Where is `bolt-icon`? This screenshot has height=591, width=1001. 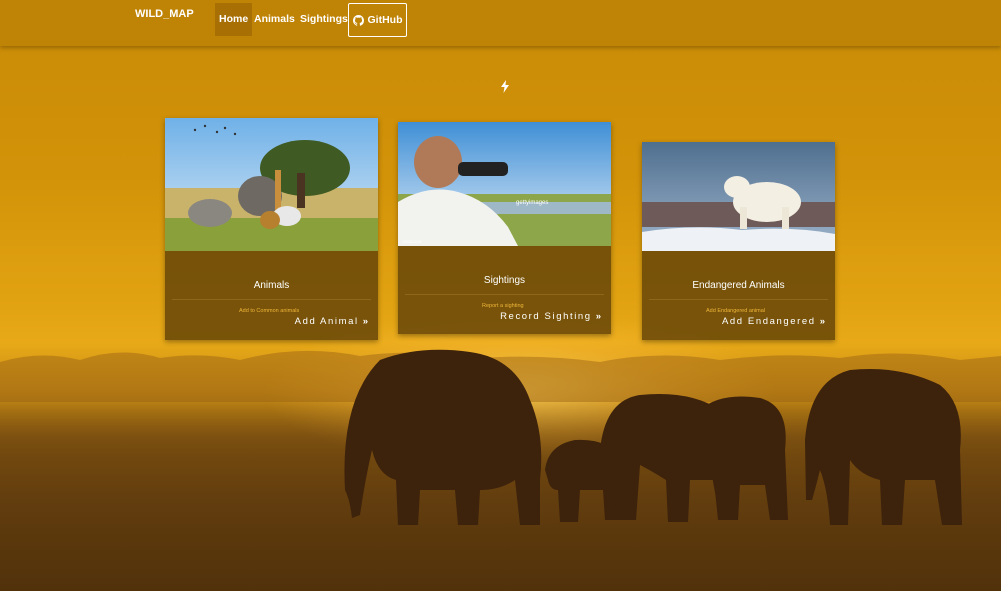 bolt-icon is located at coordinates (505, 86).